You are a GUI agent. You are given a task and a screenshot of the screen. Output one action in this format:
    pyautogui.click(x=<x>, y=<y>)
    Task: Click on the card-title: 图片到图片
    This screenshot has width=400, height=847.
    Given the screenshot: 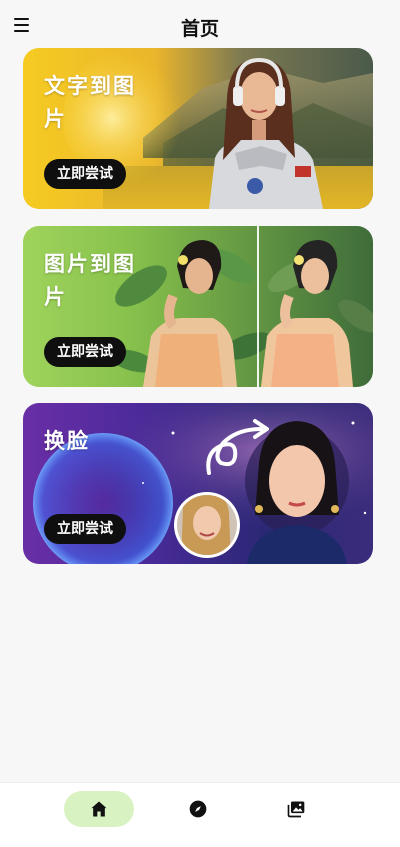 What is the action you would take?
    pyautogui.click(x=90, y=280)
    